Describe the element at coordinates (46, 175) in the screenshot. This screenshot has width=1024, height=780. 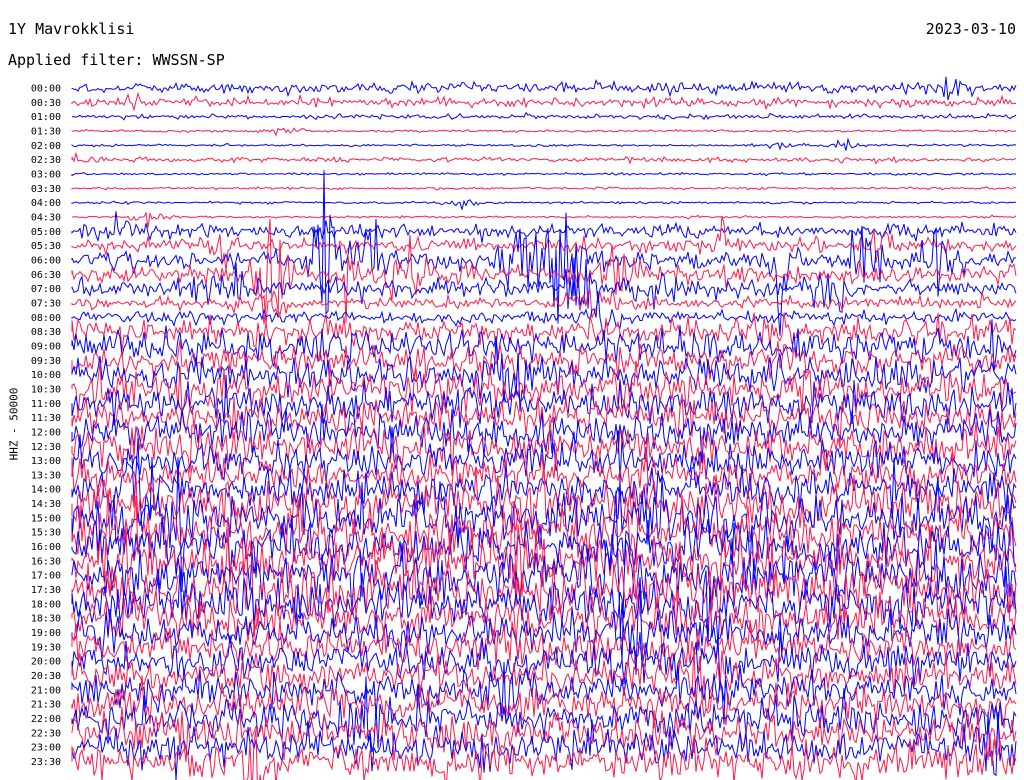
I see `row-time-label: 03:00` at that location.